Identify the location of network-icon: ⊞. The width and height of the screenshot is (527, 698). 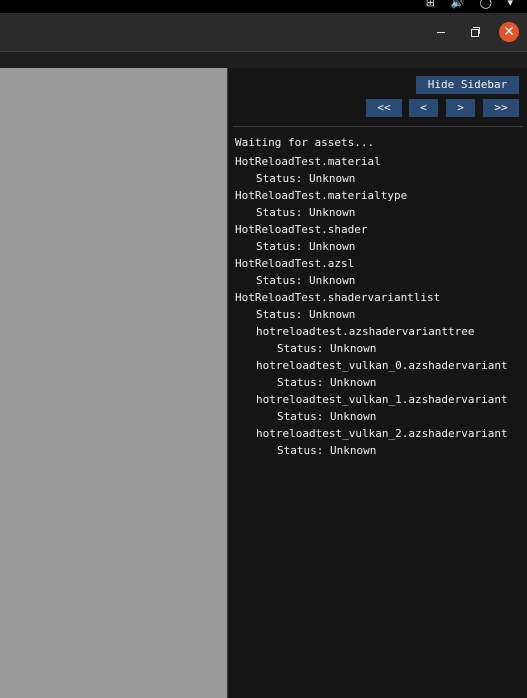
(430, 4).